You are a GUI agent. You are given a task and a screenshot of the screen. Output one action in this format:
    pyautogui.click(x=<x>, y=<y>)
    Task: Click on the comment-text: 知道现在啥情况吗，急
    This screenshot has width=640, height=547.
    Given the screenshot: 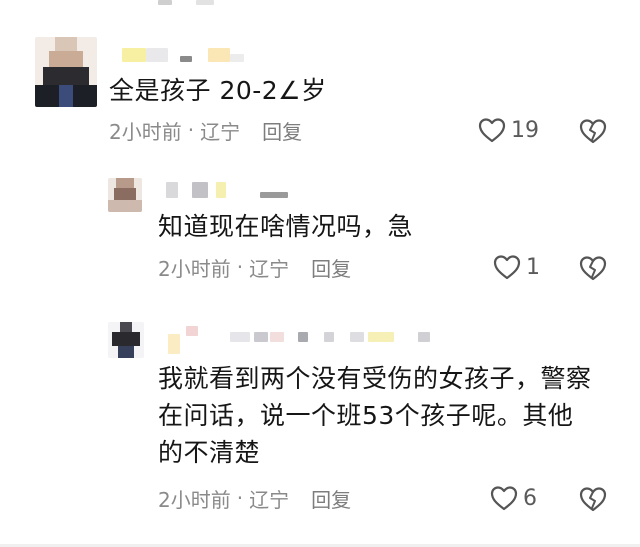 What is the action you would take?
    pyautogui.click(x=286, y=226)
    